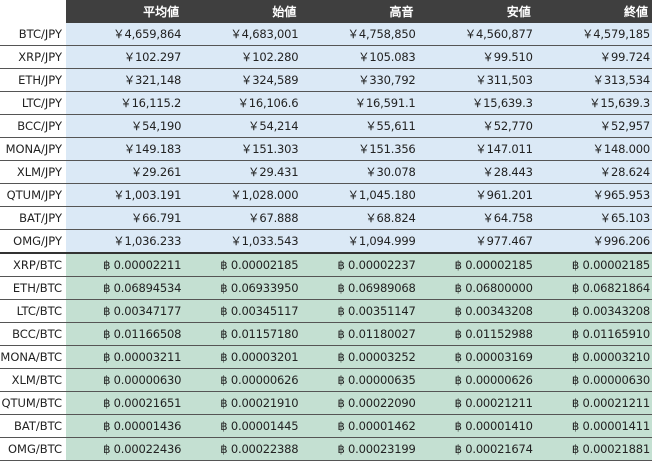  I want to click on low-cell: ฿ 0.00003169, so click(476, 357).